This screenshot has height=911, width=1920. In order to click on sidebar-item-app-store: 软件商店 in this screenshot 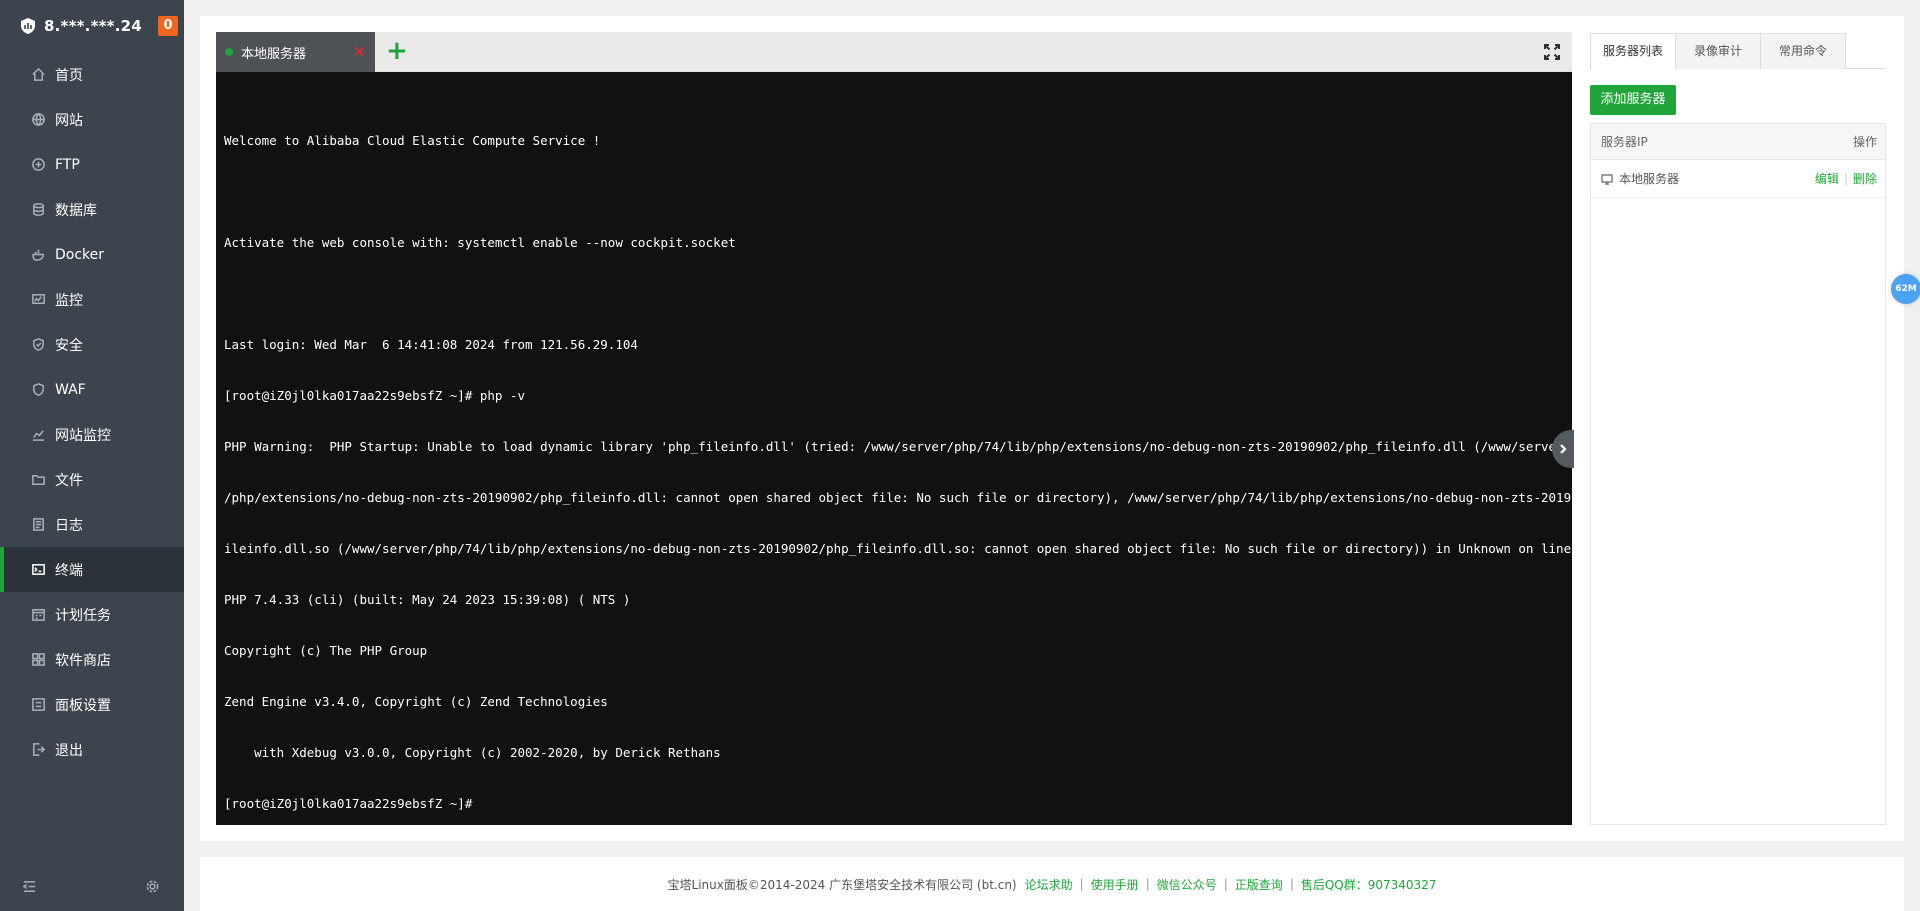, I will do `click(92, 659)`.